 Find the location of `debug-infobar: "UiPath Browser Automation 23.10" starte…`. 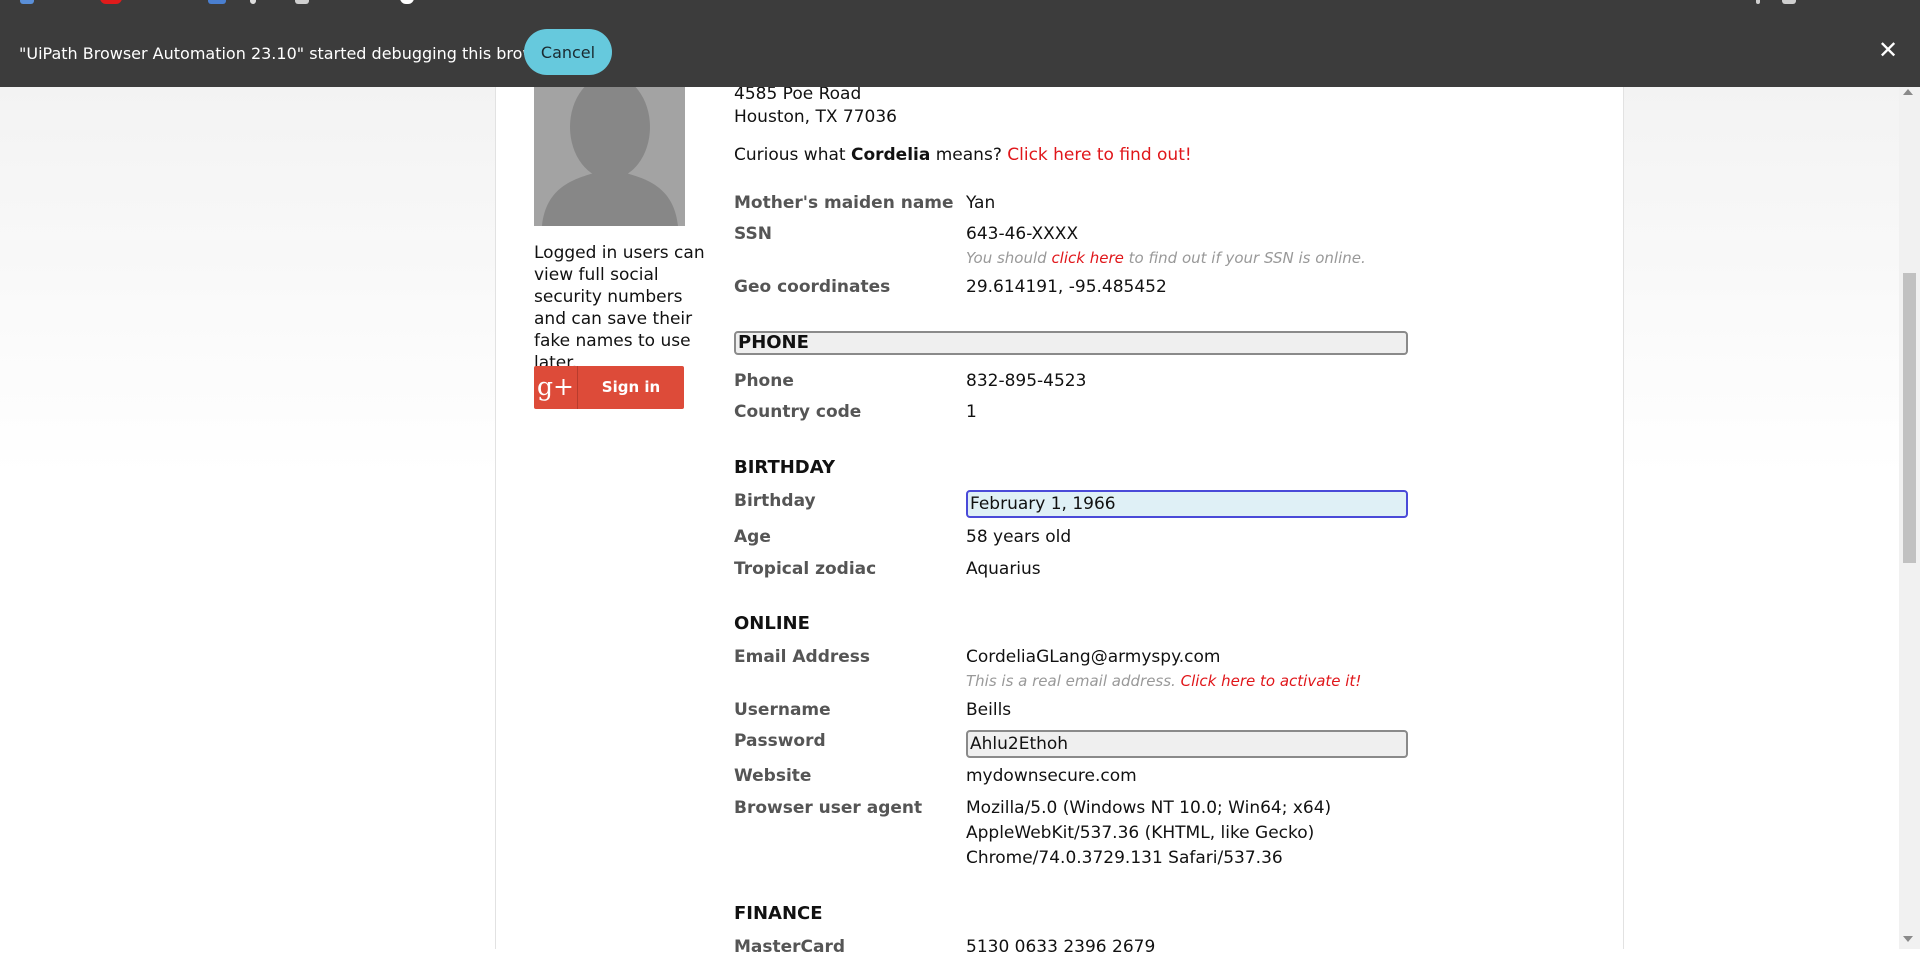

debug-infobar: "UiPath Browser Automation 23.10" starte… is located at coordinates (960, 43).